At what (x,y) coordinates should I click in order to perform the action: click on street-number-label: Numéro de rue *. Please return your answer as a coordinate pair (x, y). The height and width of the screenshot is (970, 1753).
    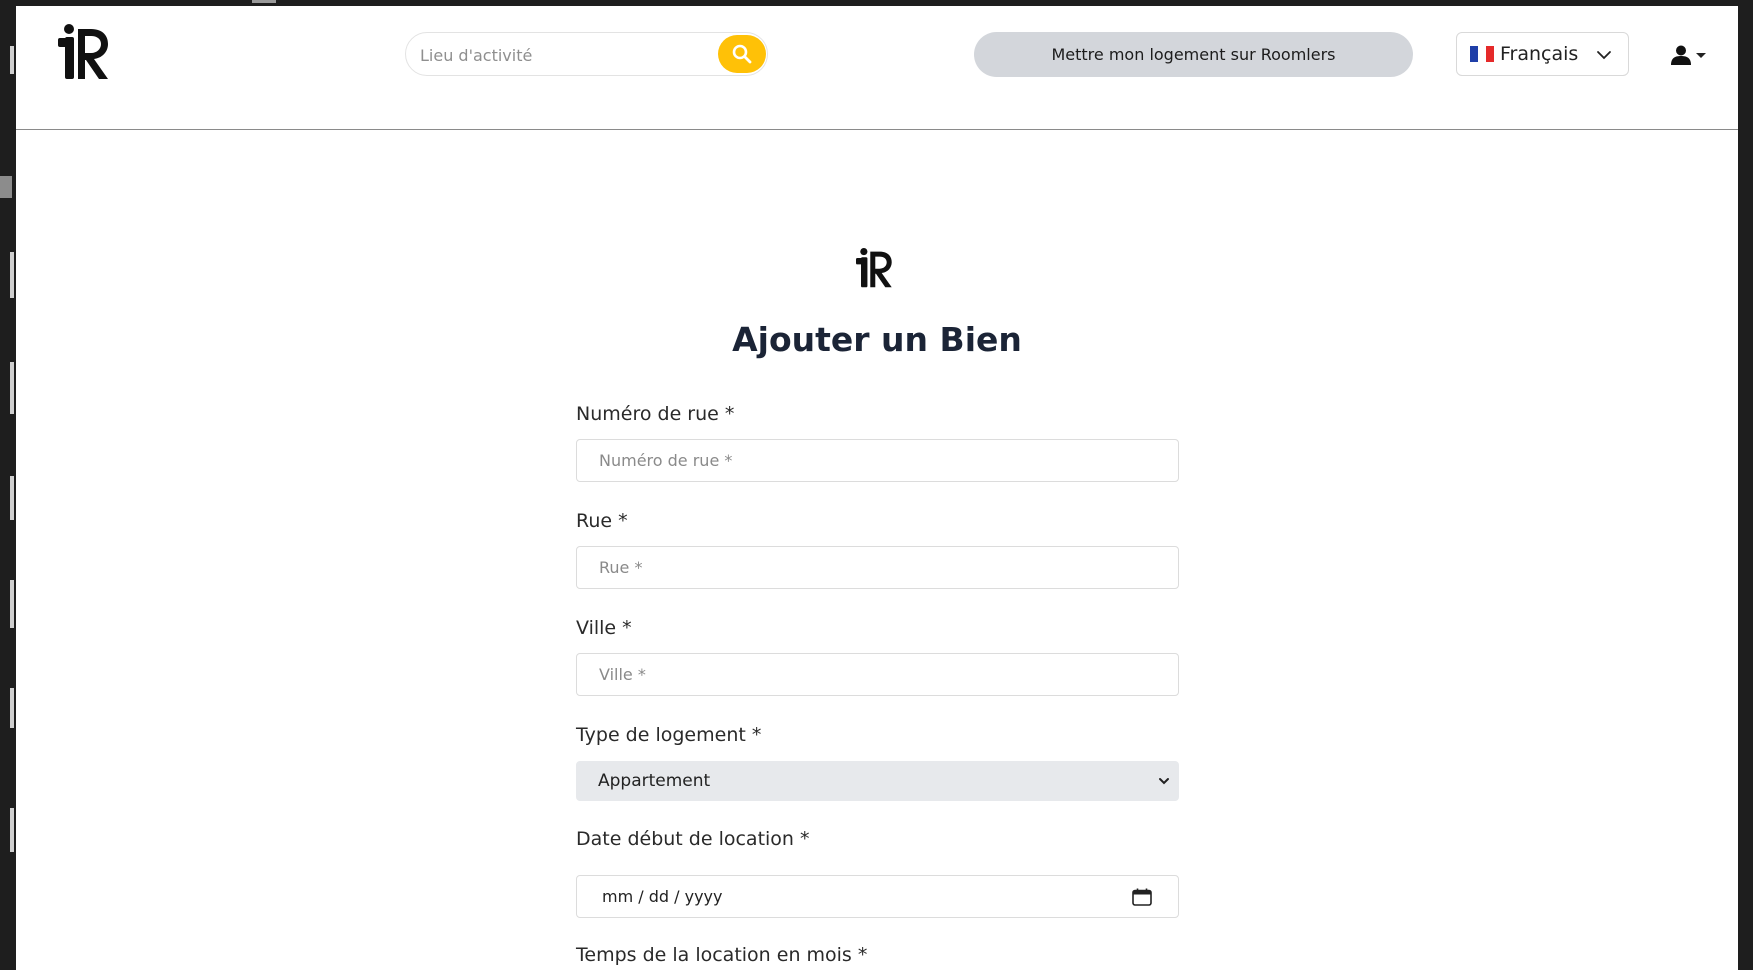
    Looking at the image, I should click on (655, 414).